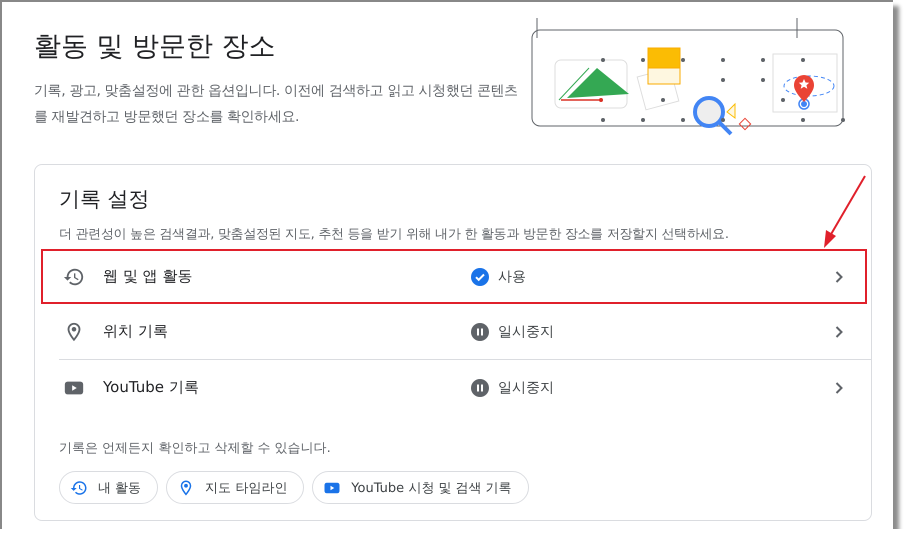 This screenshot has width=905, height=539. Describe the element at coordinates (276, 104) in the screenshot. I see `page-description: 기록, 광고, 맞춤설정에 관한 옵션입니다. 이전에 검색하고 읽고 시청했던 콘텐츠를 재발견하고 방문했던 장소를 확인하세요.` at that location.